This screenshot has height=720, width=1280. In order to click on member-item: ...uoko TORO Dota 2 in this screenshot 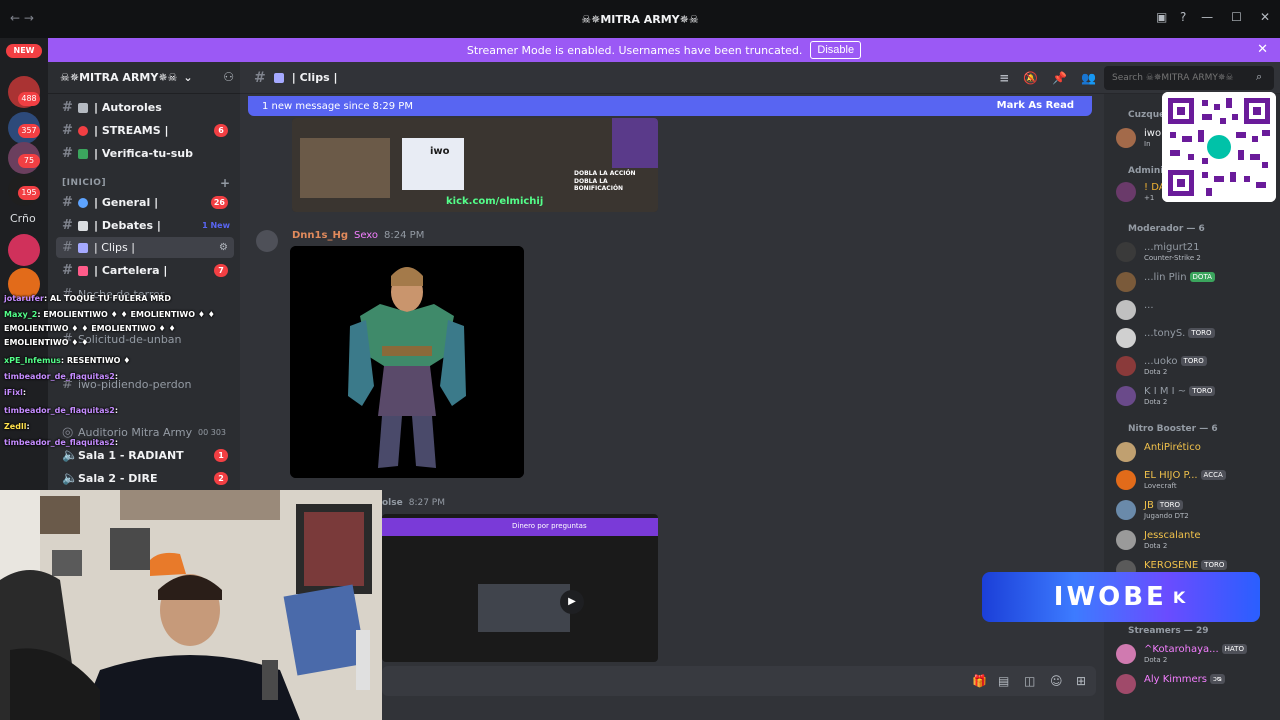, I will do `click(1196, 367)`.